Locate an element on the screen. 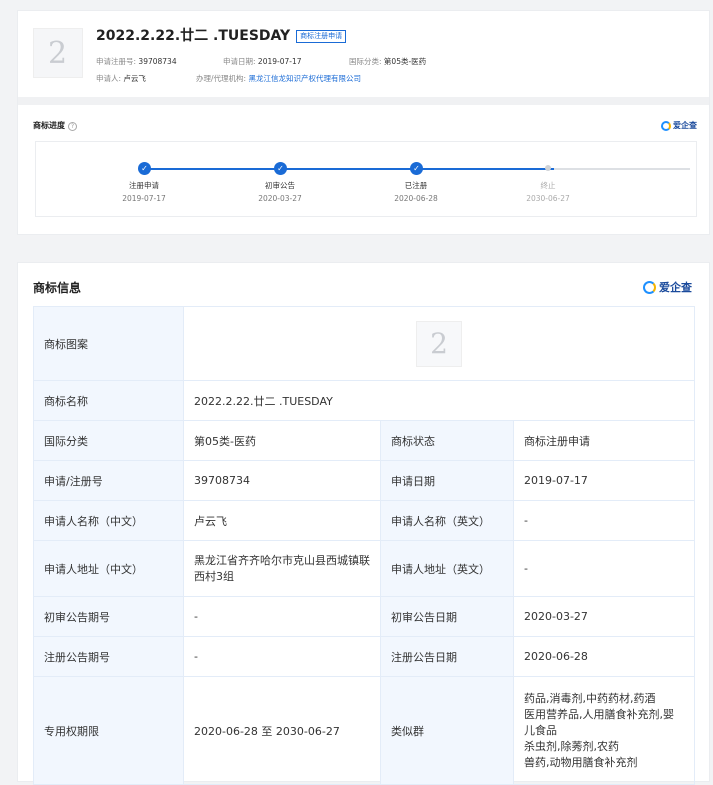 This screenshot has width=713, height=785. table-row: 国际分类 第05类-医药 商标状态 商标注册申请 is located at coordinates (364, 440).